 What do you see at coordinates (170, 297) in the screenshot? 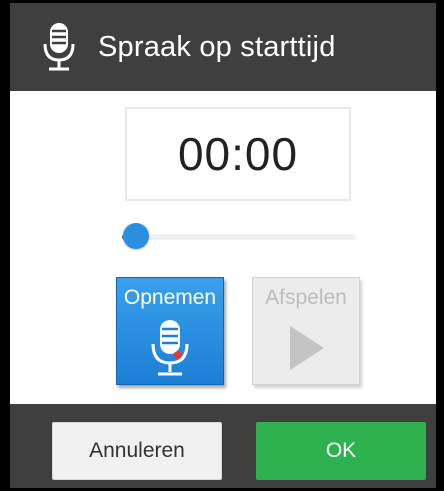
I see `record-button-label: Opnemen` at bounding box center [170, 297].